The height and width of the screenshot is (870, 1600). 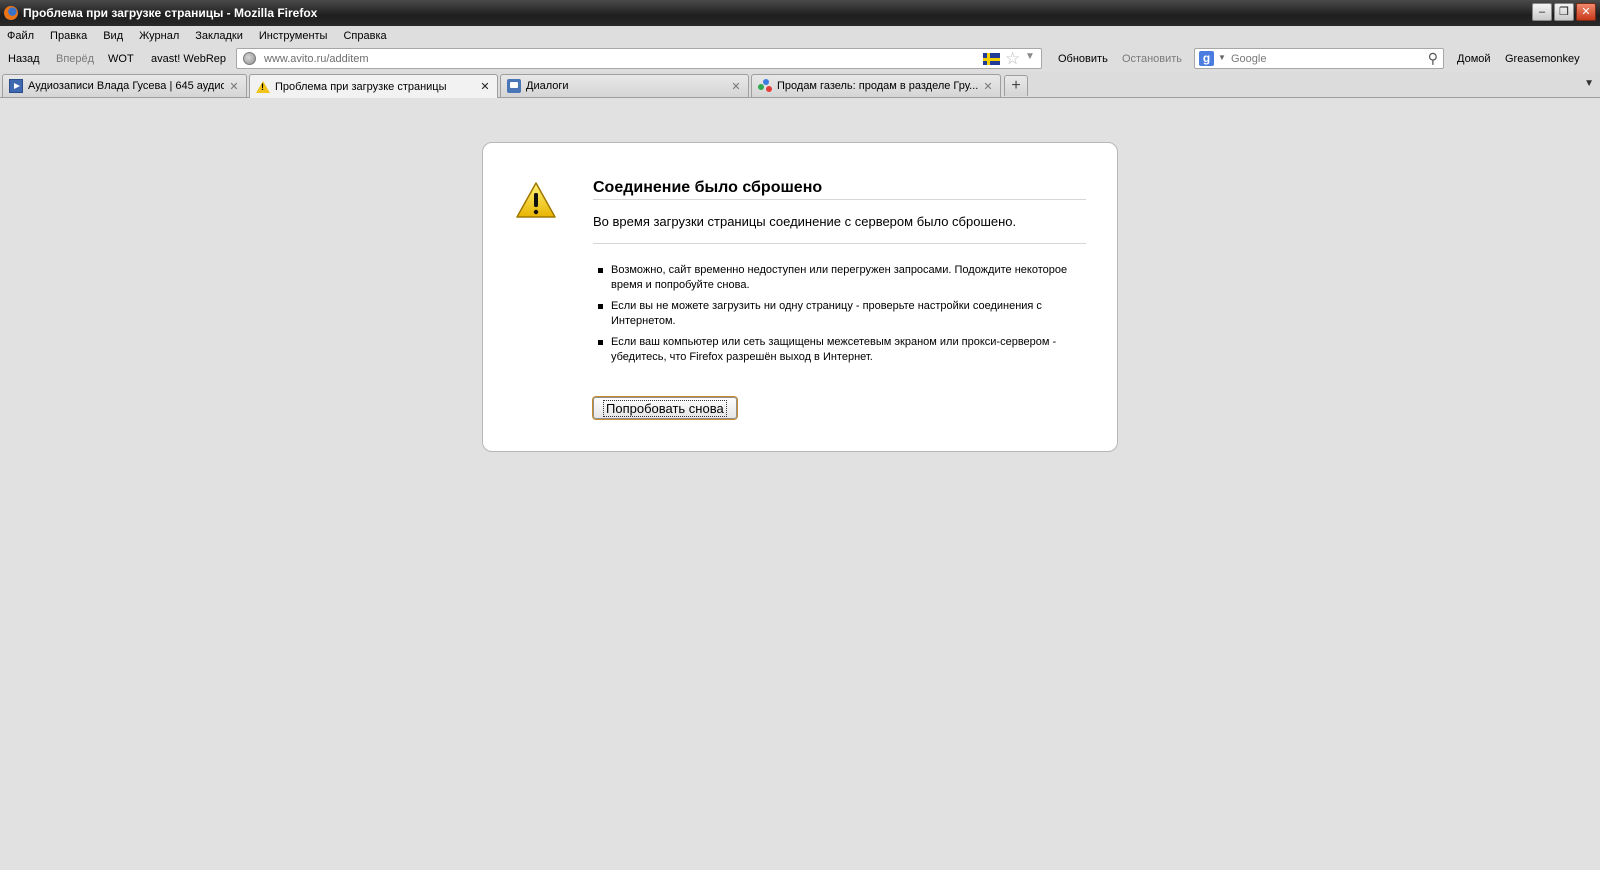 I want to click on tab-avito: Продам газель: продам в разделе Гру... ✕, so click(x=876, y=85).